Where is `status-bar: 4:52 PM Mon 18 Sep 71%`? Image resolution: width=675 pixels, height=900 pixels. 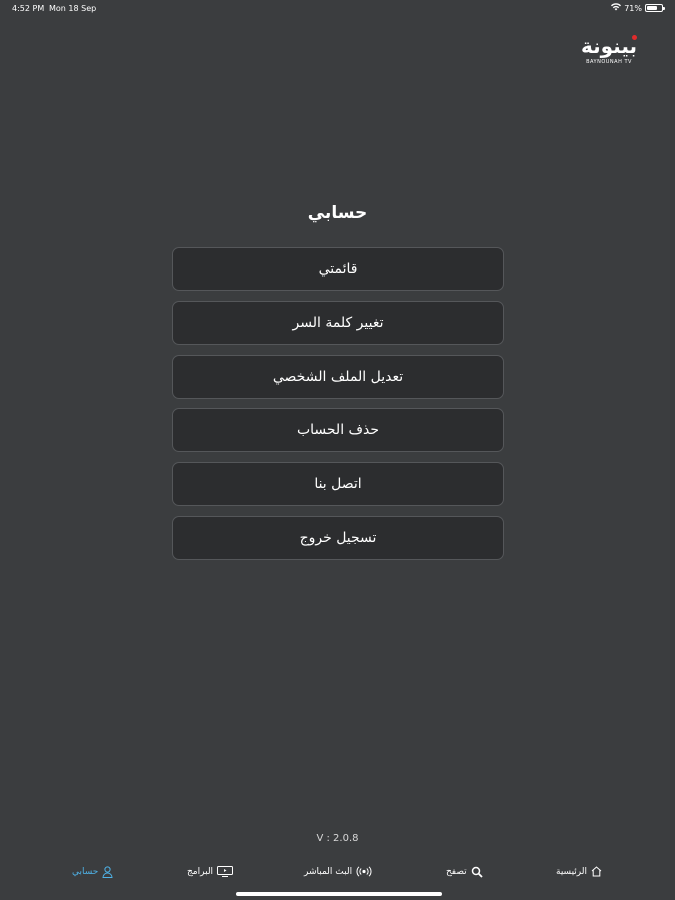 status-bar: 4:52 PM Mon 18 Sep 71% is located at coordinates (337, 8).